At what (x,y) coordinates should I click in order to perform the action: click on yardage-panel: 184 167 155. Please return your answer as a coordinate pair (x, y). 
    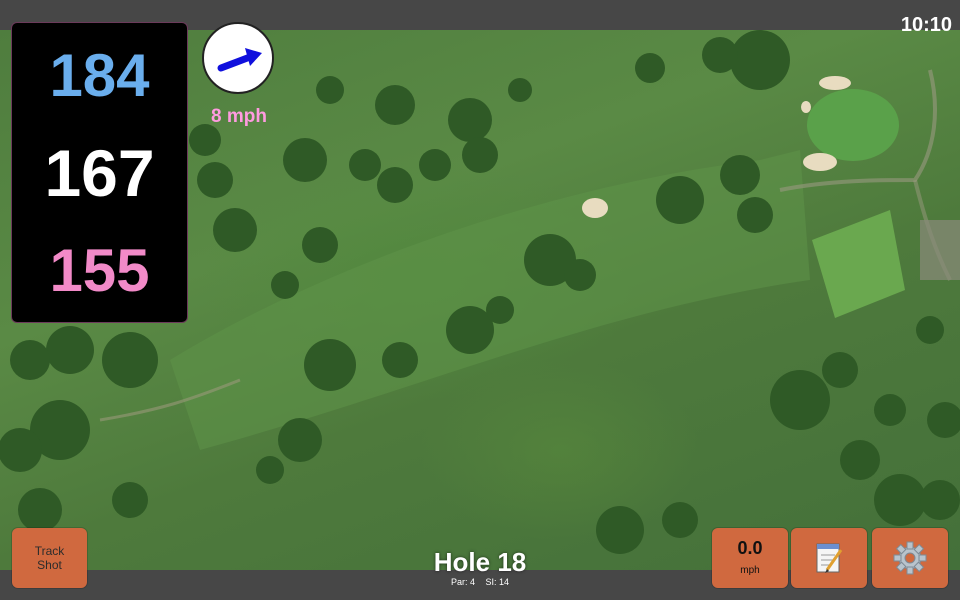
    Looking at the image, I should click on (99, 172).